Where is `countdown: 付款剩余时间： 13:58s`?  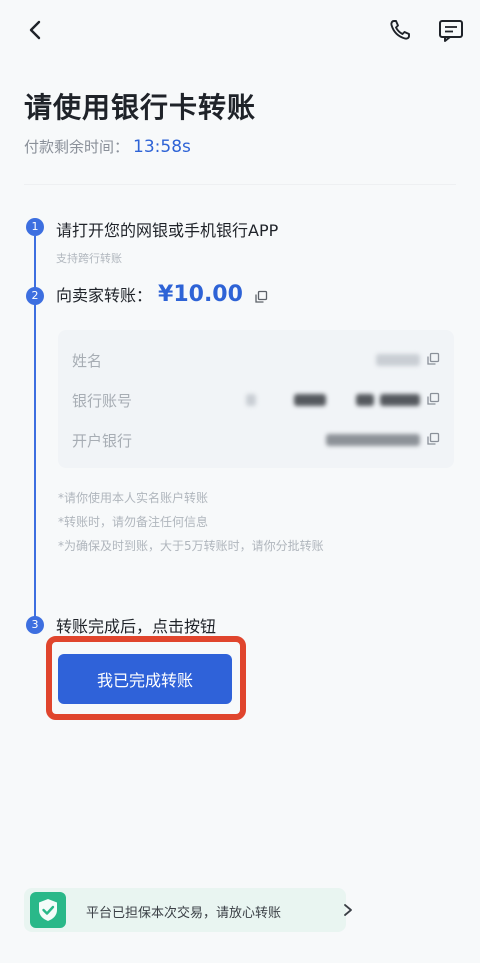
countdown: 付款剩余时间： 13:58s is located at coordinates (107, 146).